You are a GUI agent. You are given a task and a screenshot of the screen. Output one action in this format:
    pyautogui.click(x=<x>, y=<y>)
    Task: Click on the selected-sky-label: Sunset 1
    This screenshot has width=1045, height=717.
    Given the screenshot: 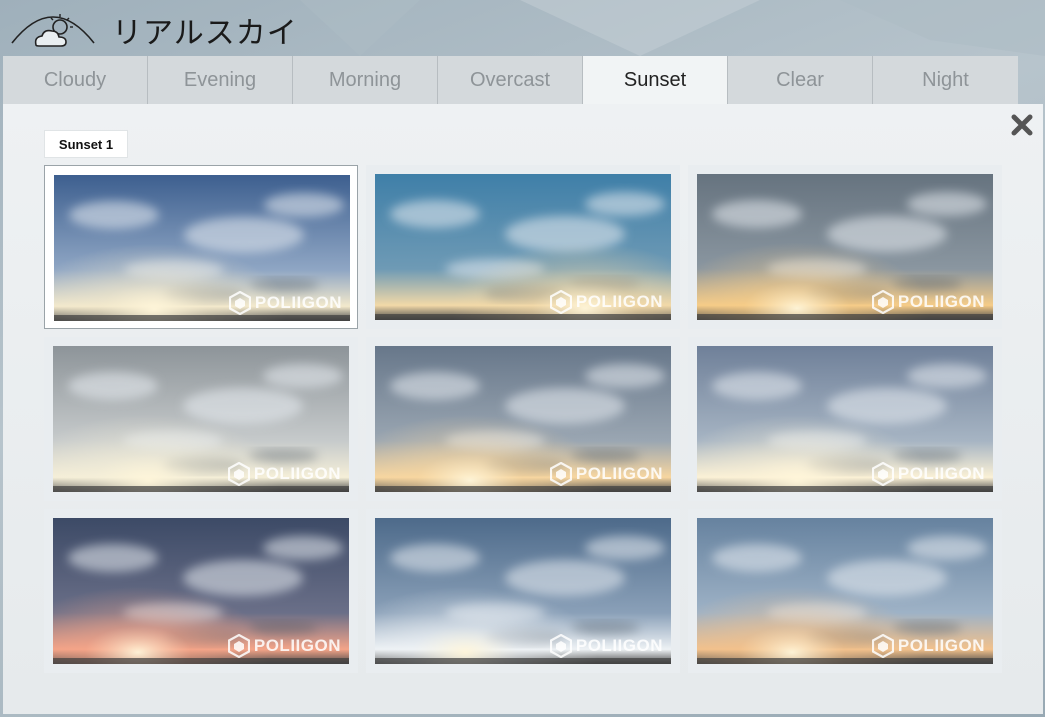 What is the action you would take?
    pyautogui.click(x=86, y=144)
    